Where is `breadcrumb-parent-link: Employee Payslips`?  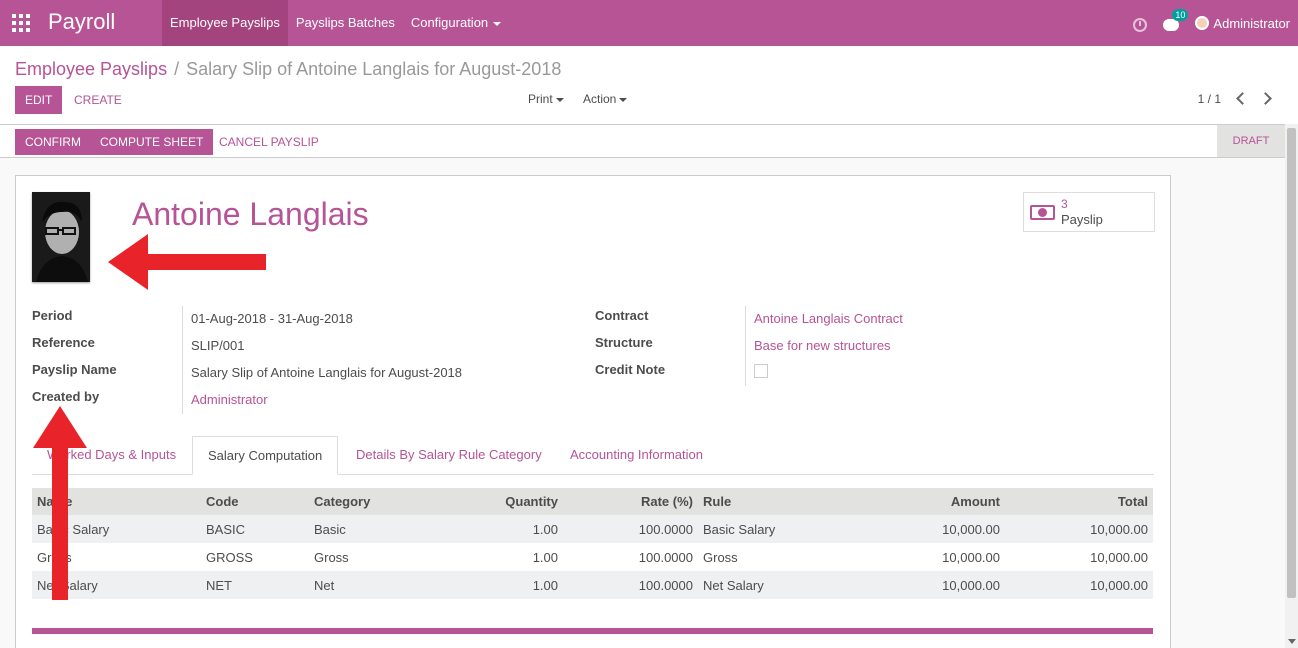 breadcrumb-parent-link: Employee Payslips is located at coordinates (91, 69).